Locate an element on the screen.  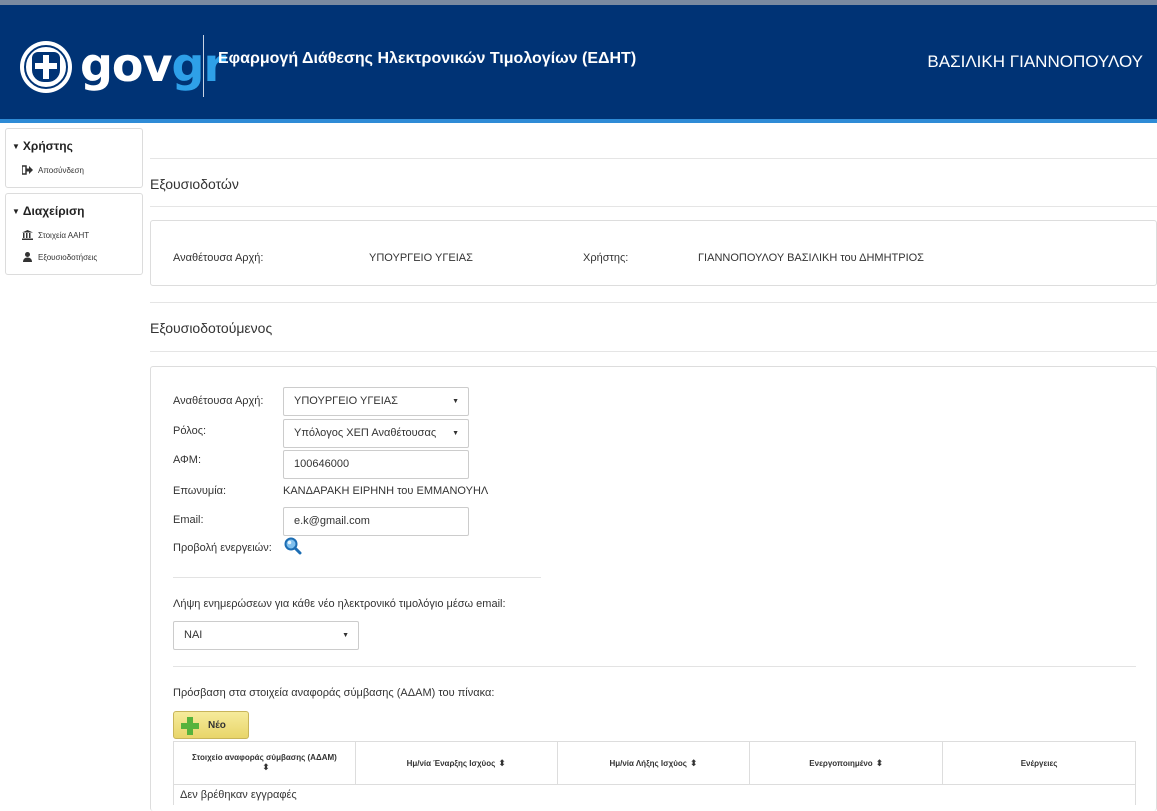
authority-select: ΥΠΟΥΡΓΕΙΟ ΥΓΕΙΑΣ ▼ is located at coordinates (376, 401).